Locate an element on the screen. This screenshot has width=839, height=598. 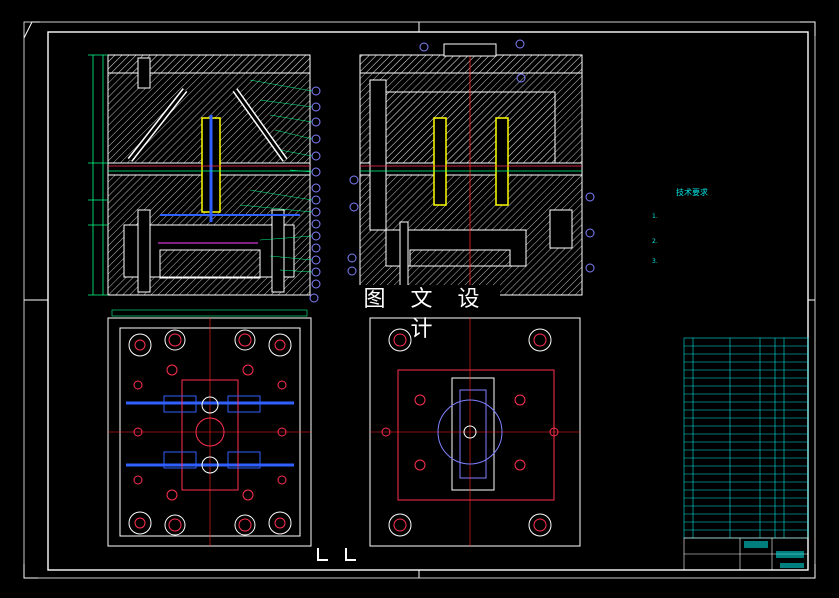
side-section-view is located at coordinates (471, 171).